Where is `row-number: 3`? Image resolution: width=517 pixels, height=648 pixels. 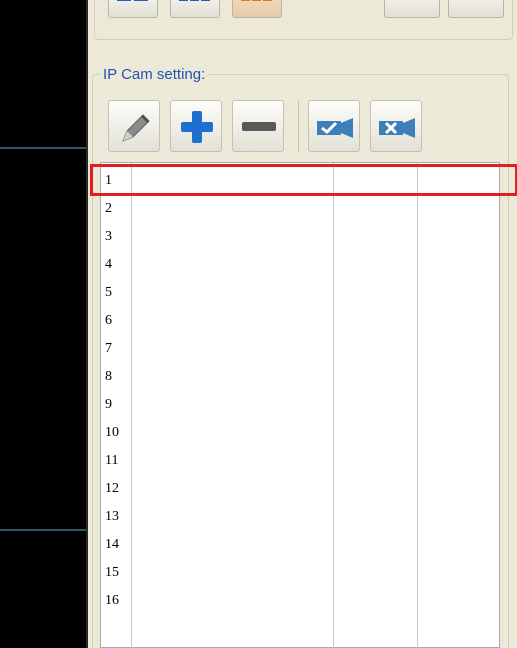
row-number: 3 is located at coordinates (108, 236).